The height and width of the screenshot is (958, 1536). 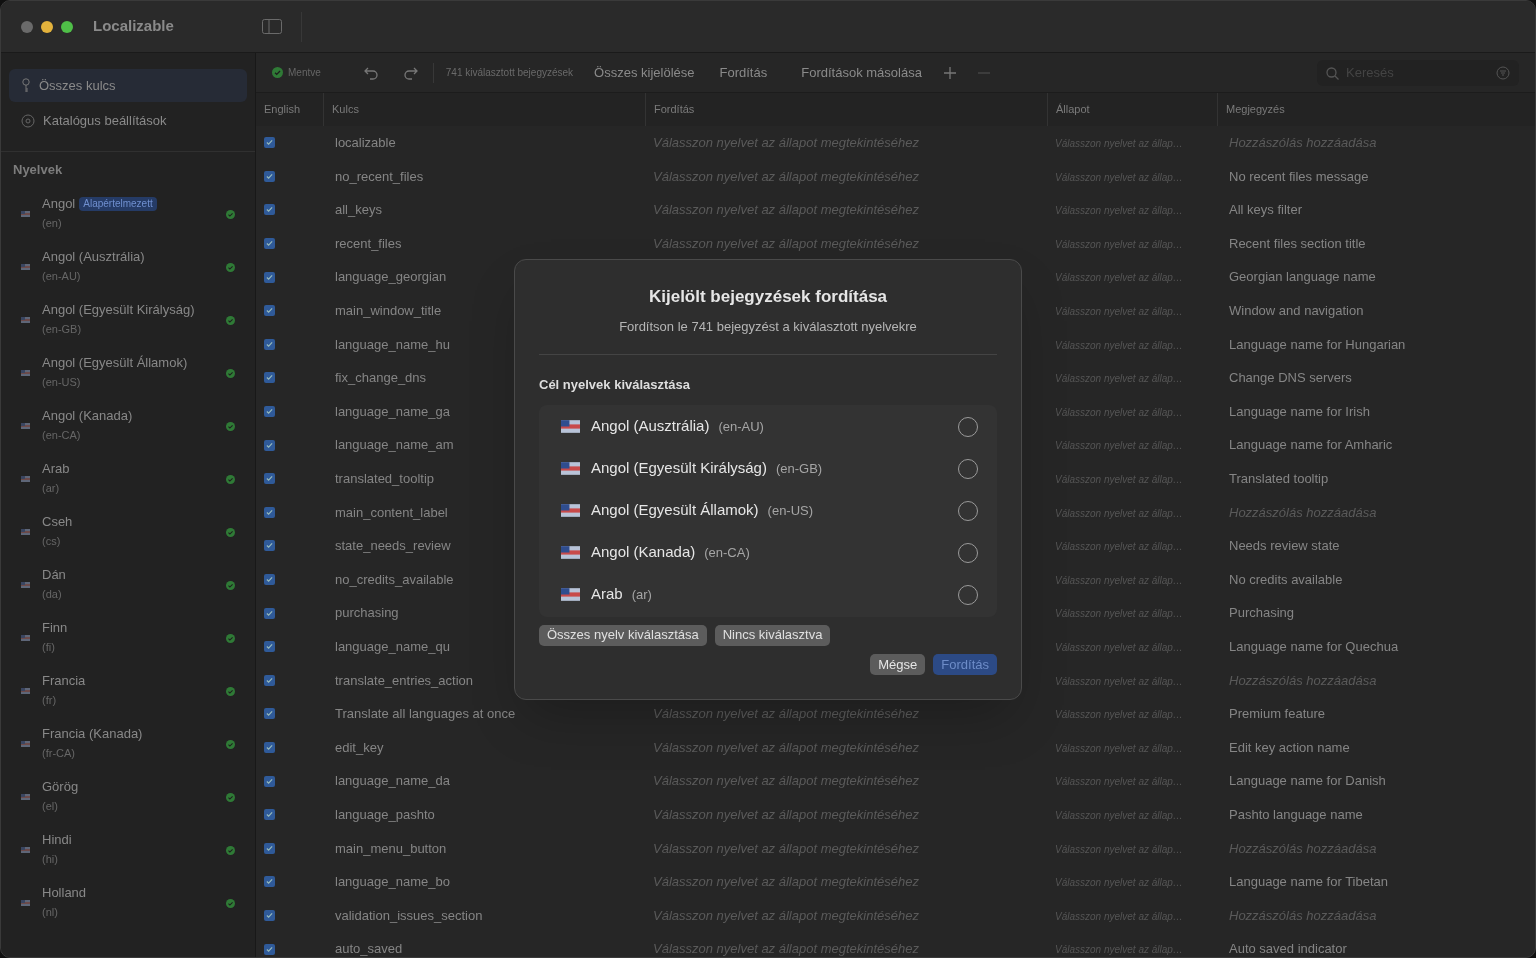 I want to click on table-cell: no_recent_files, so click(x=379, y=176).